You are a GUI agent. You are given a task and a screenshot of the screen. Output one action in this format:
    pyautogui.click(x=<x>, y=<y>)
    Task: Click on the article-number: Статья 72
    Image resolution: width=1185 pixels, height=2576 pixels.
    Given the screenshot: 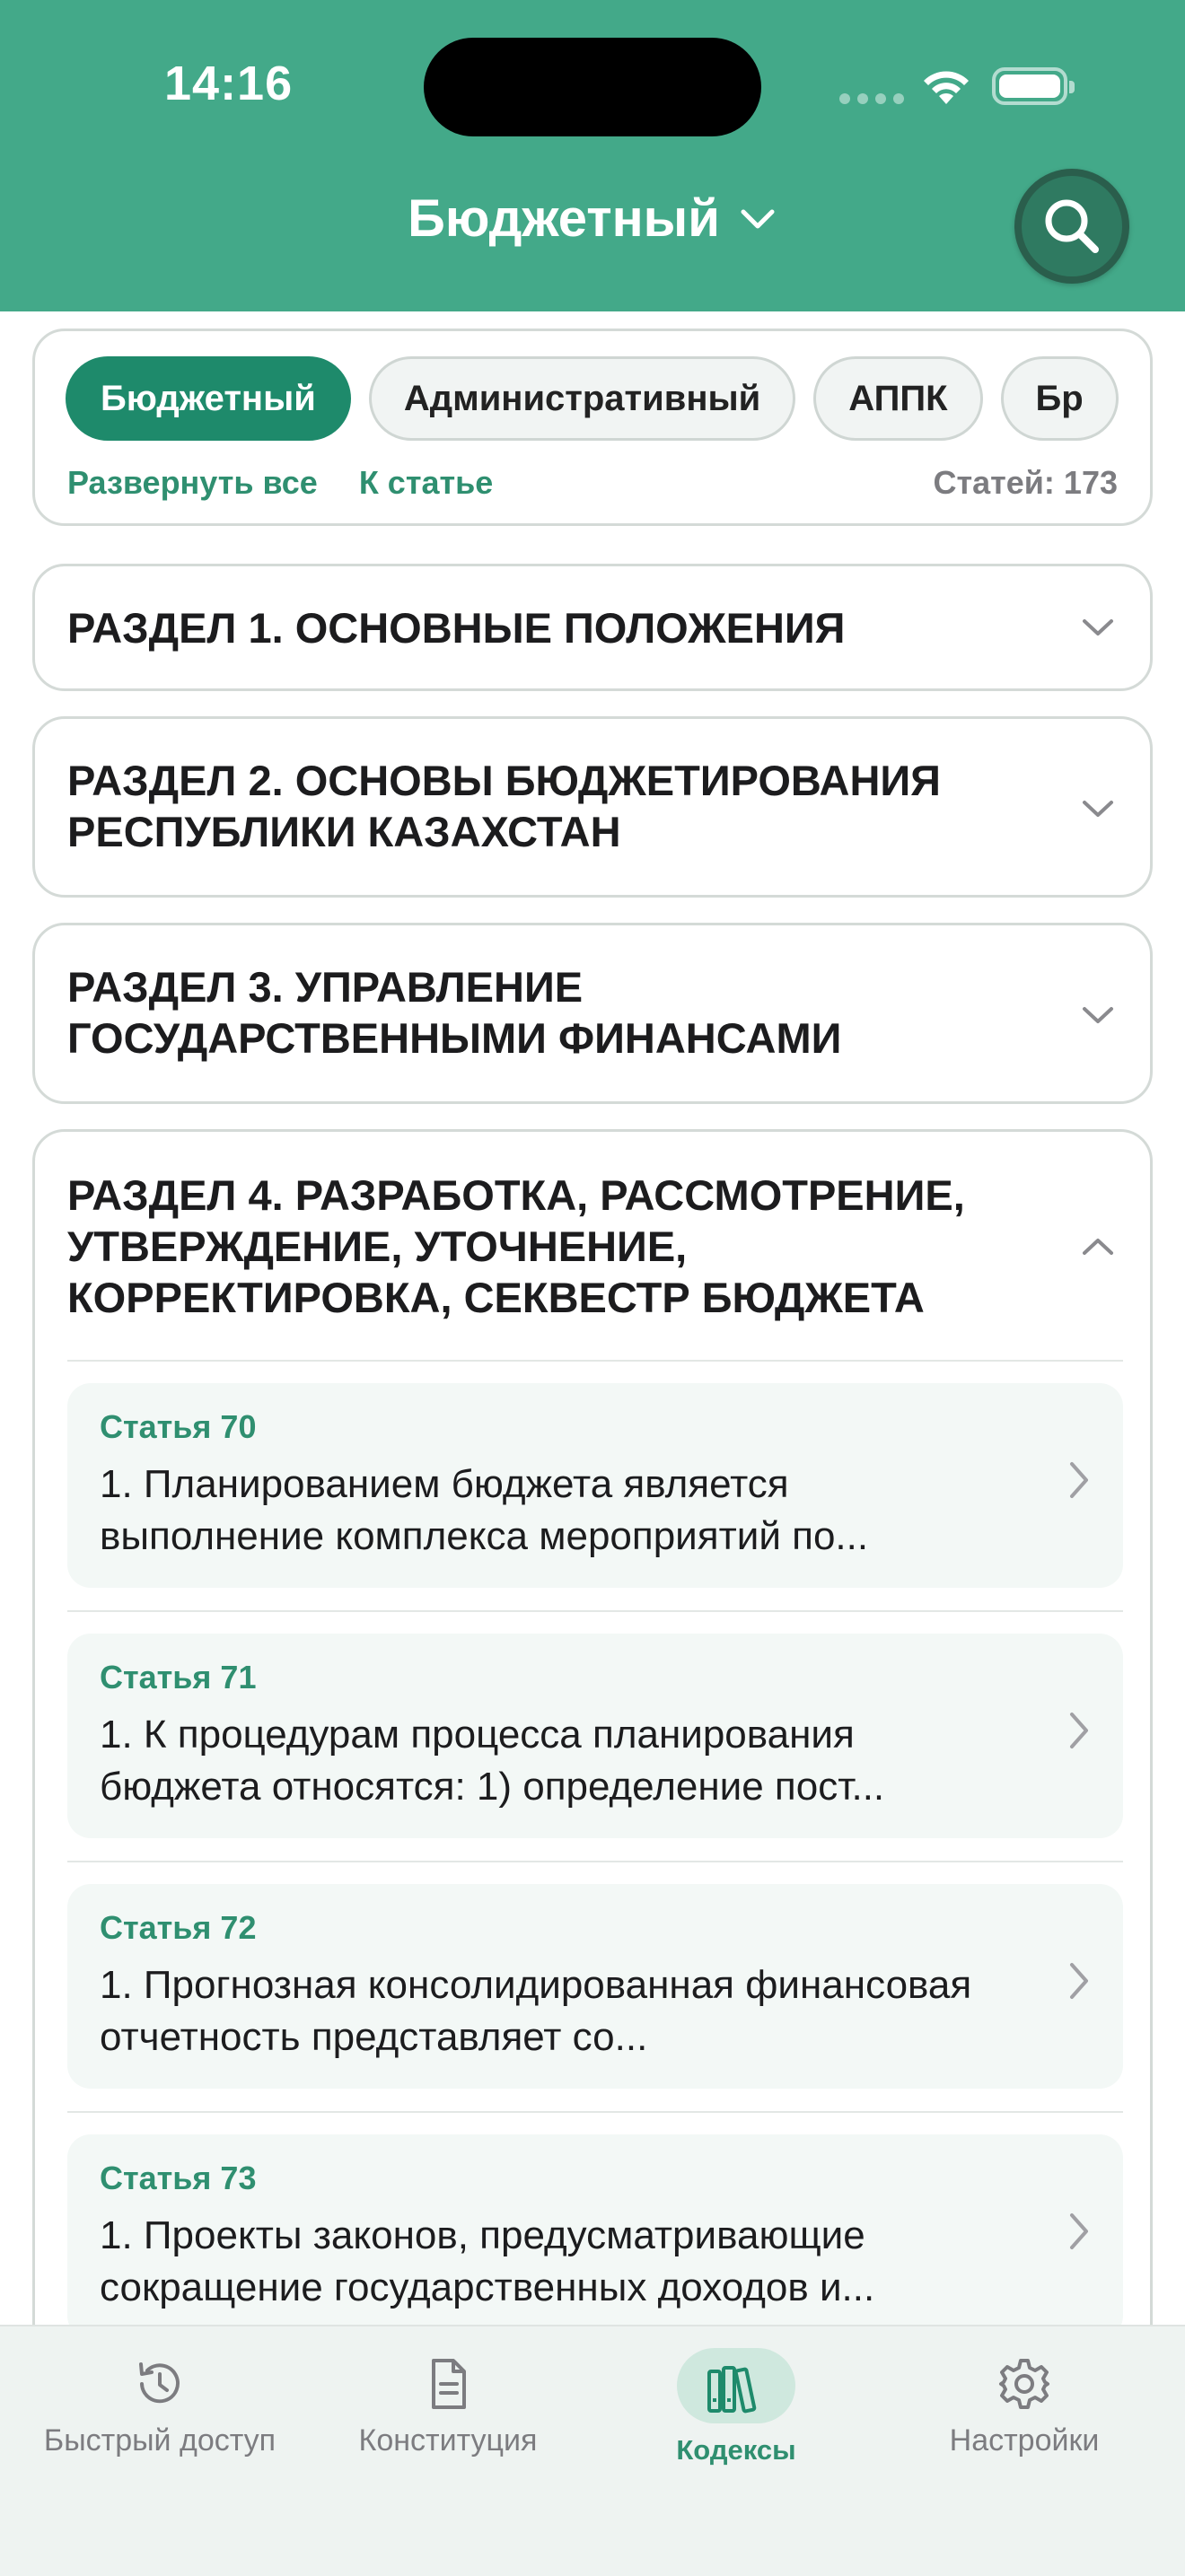 What is the action you would take?
    pyautogui.click(x=178, y=1927)
    